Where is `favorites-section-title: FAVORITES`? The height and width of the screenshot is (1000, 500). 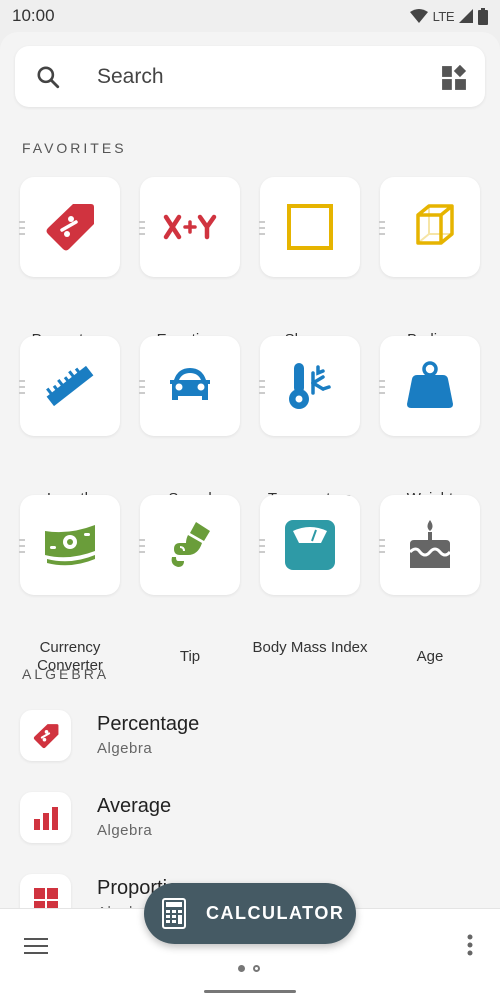
favorites-section-title: FAVORITES is located at coordinates (74, 148).